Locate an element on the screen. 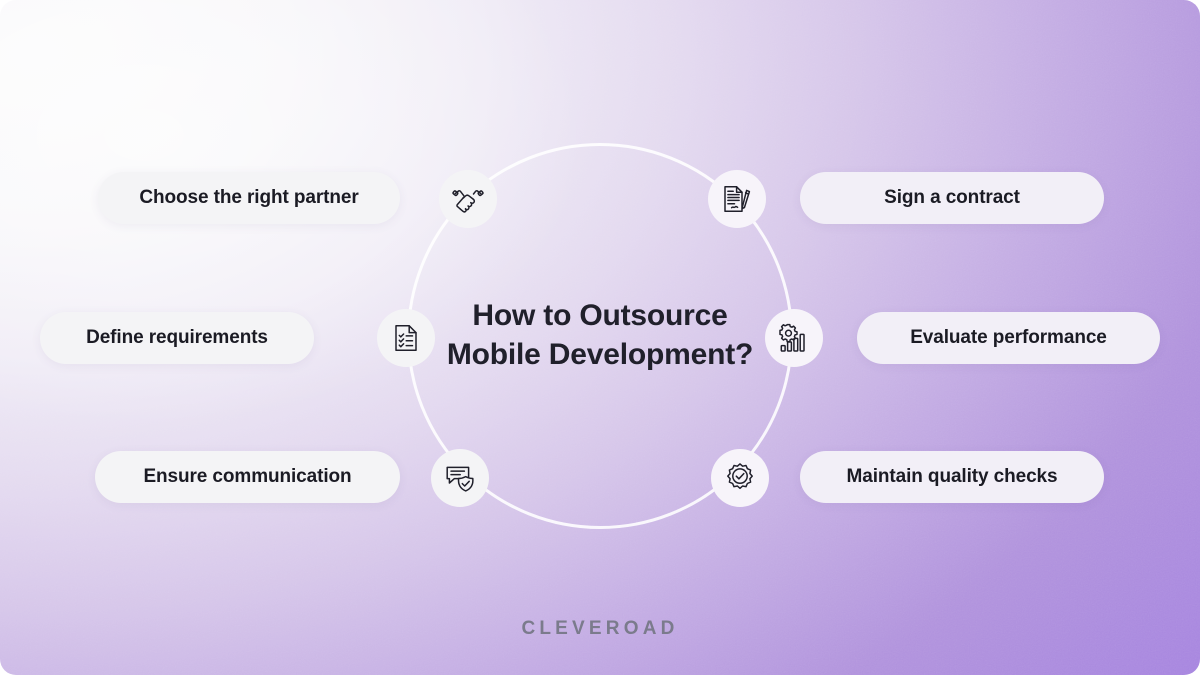 Image resolution: width=1200 pixels, height=675 pixels. step-label-text: Choose the right partner is located at coordinates (249, 197).